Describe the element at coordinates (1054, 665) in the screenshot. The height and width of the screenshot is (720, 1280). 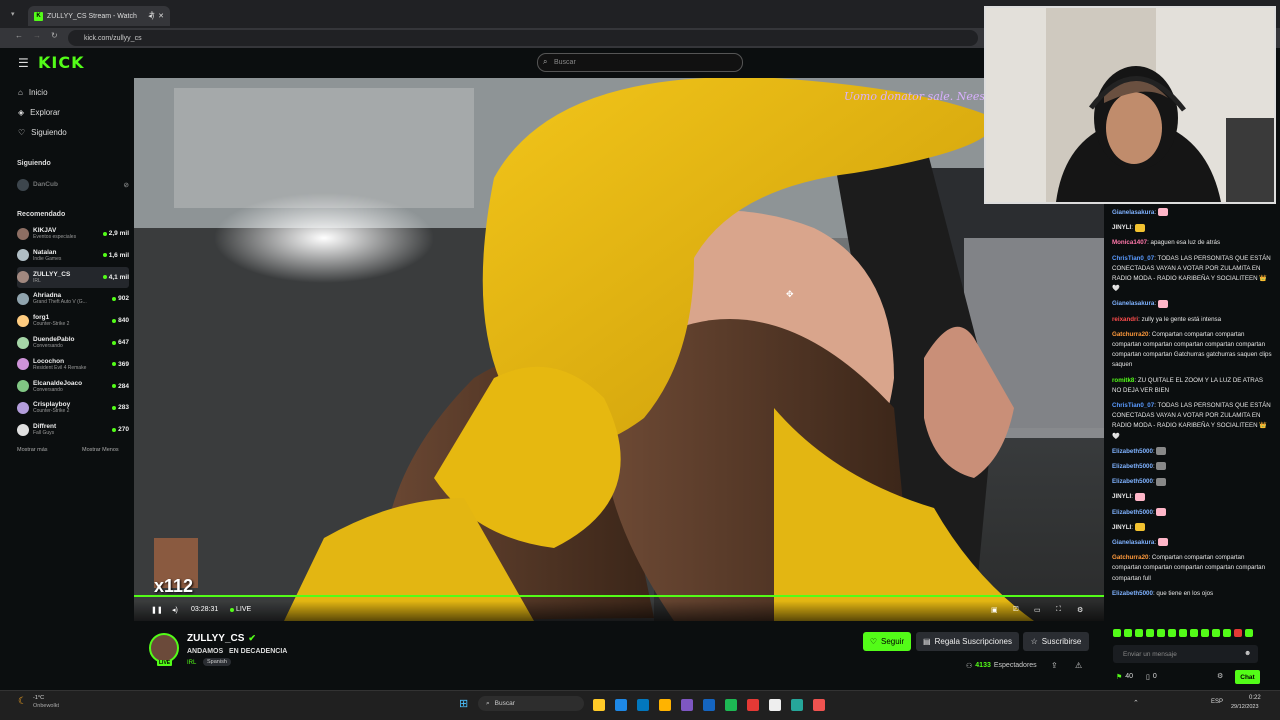
I see `share-icon: ⇪` at that location.